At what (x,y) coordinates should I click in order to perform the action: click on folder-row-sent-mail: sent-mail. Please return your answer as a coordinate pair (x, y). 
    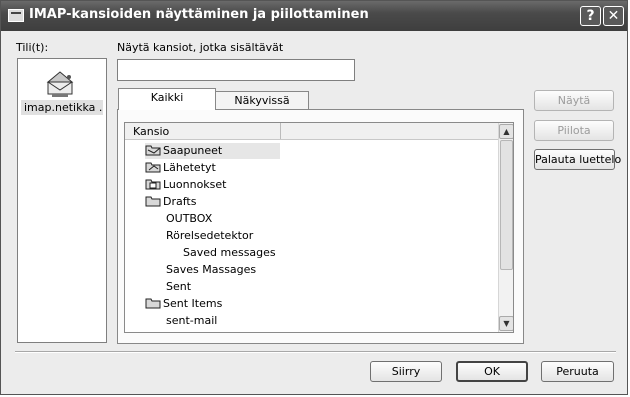
    Looking at the image, I should click on (191, 321).